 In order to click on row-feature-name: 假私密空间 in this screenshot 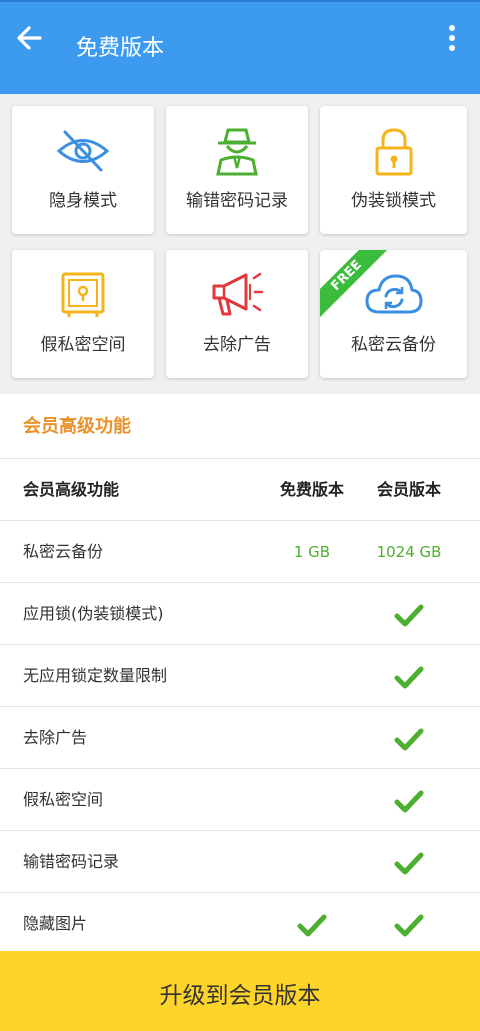, I will do `click(63, 799)`.